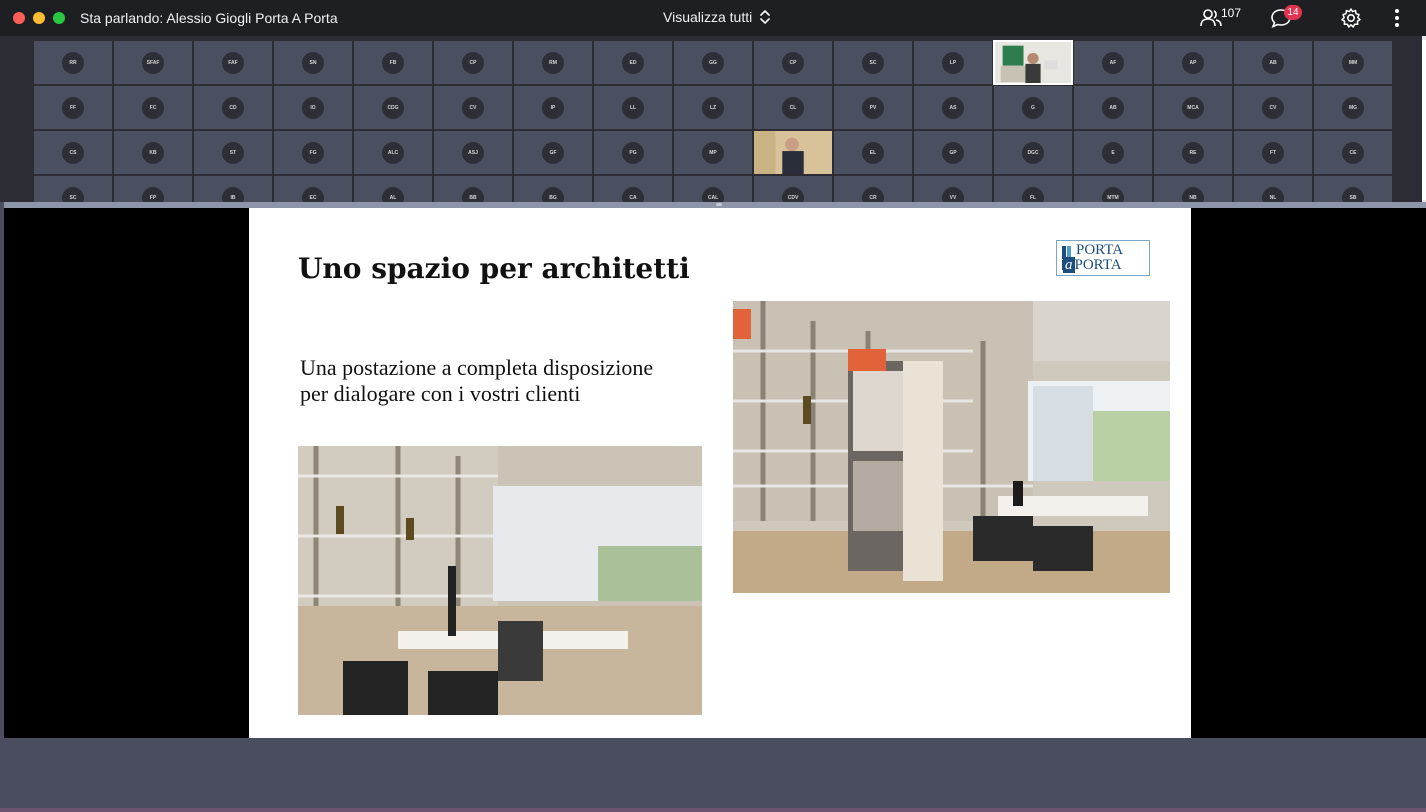 This screenshot has height=812, width=1426. I want to click on participant-tile: CL, so click(793, 107).